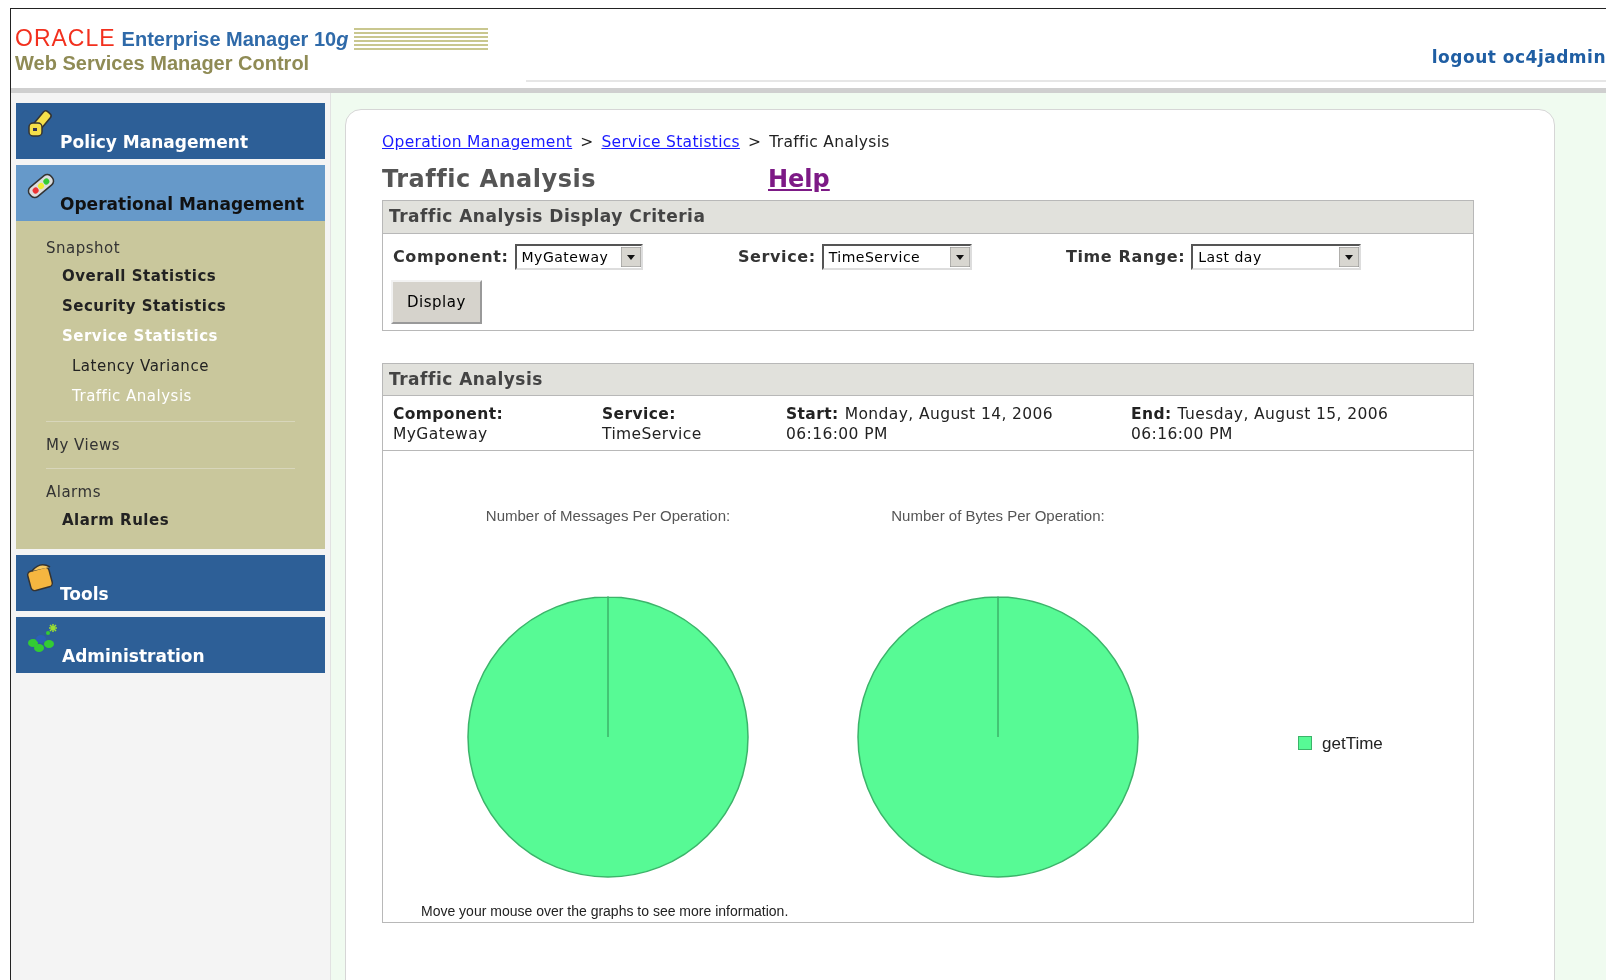 The image size is (1606, 980). Describe the element at coordinates (170, 193) in the screenshot. I see `nav-section: Operational Management` at that location.